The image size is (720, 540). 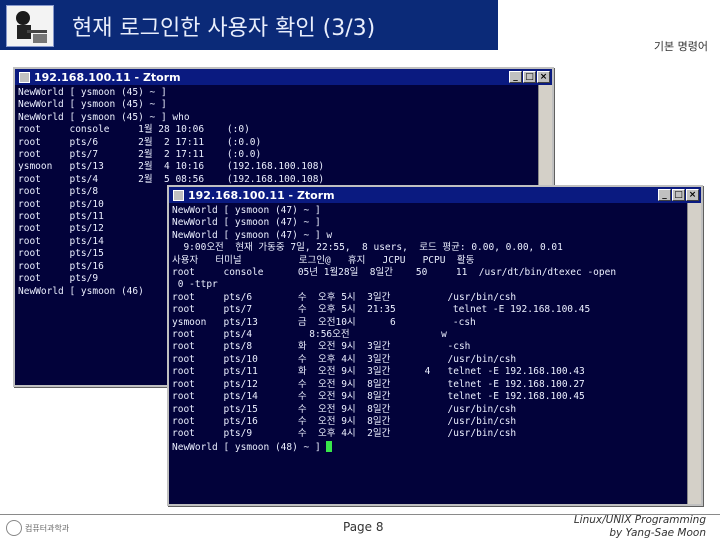 What do you see at coordinates (344, 297) in the screenshot?
I see `terminal-line: root pts/6 수 오후 5시 3일간 /usr/bin/csh` at bounding box center [344, 297].